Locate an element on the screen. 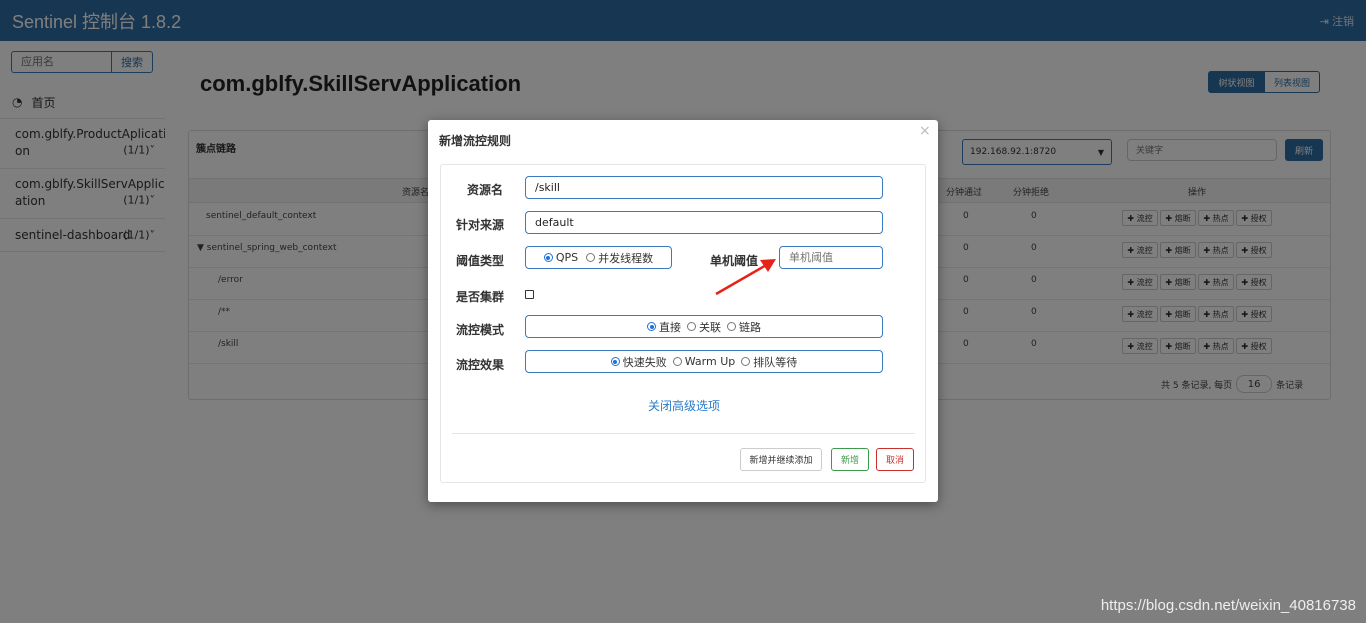 The height and width of the screenshot is (623, 1366). resource-label: 资源名 is located at coordinates (485, 190).